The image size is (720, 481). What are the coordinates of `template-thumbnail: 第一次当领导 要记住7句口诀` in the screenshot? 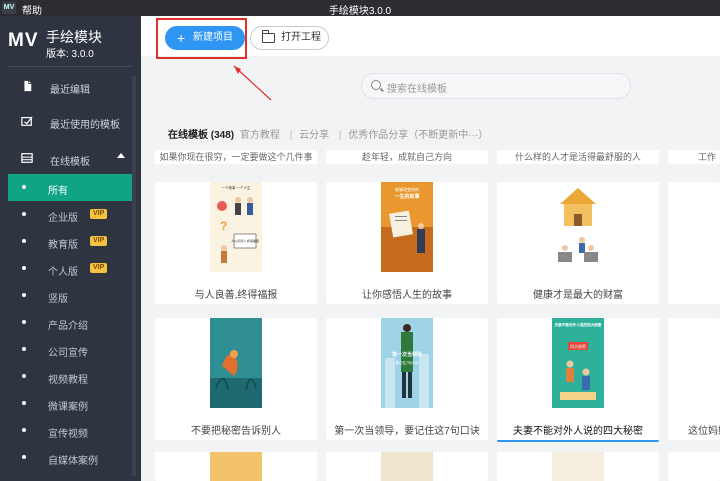 It's located at (407, 363).